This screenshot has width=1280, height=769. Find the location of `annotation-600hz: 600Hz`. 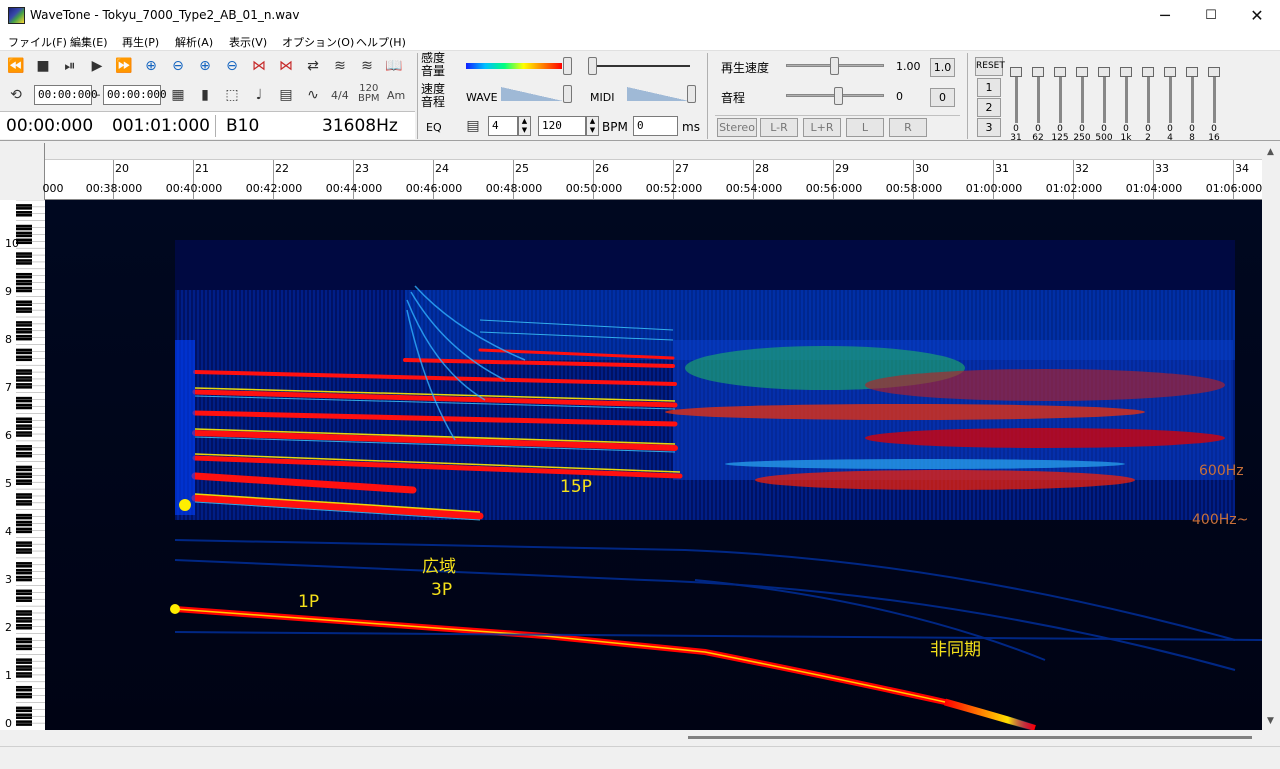

annotation-600hz: 600Hz is located at coordinates (1221, 471).